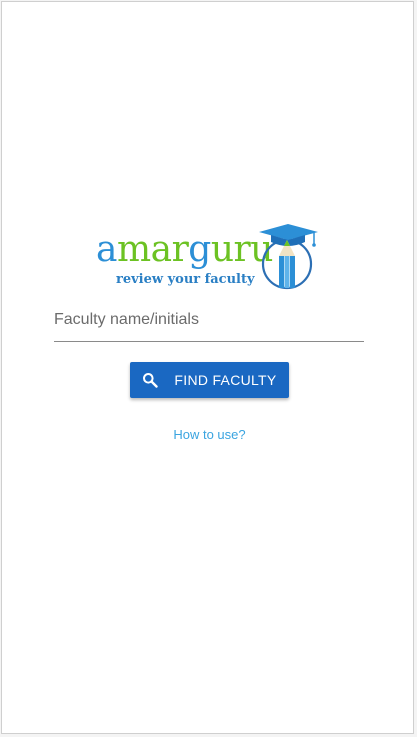 This screenshot has height=737, width=417. Describe the element at coordinates (185, 279) in the screenshot. I see `logo-tagline: review your faculty` at that location.